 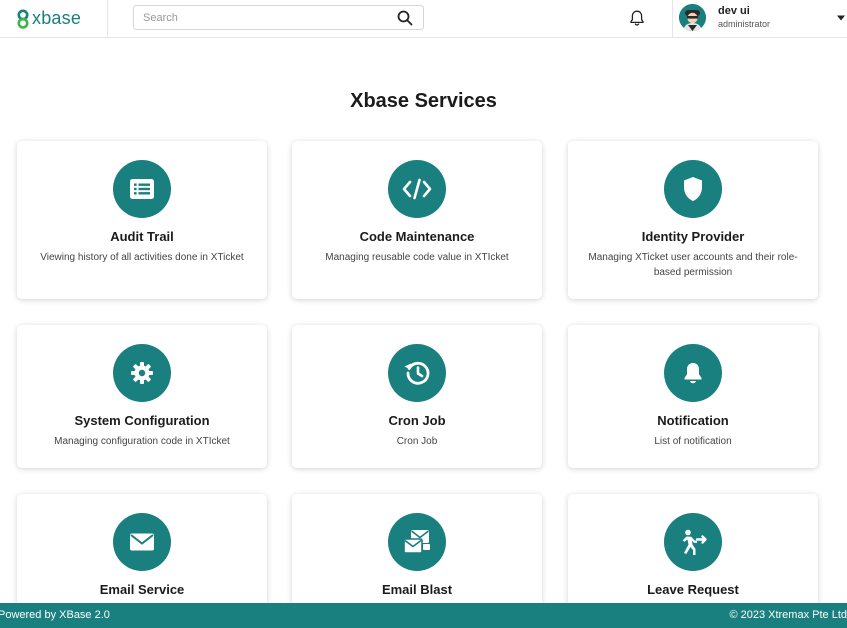 I want to click on card-description: Managing configuration code in XTIcket, so click(x=142, y=441).